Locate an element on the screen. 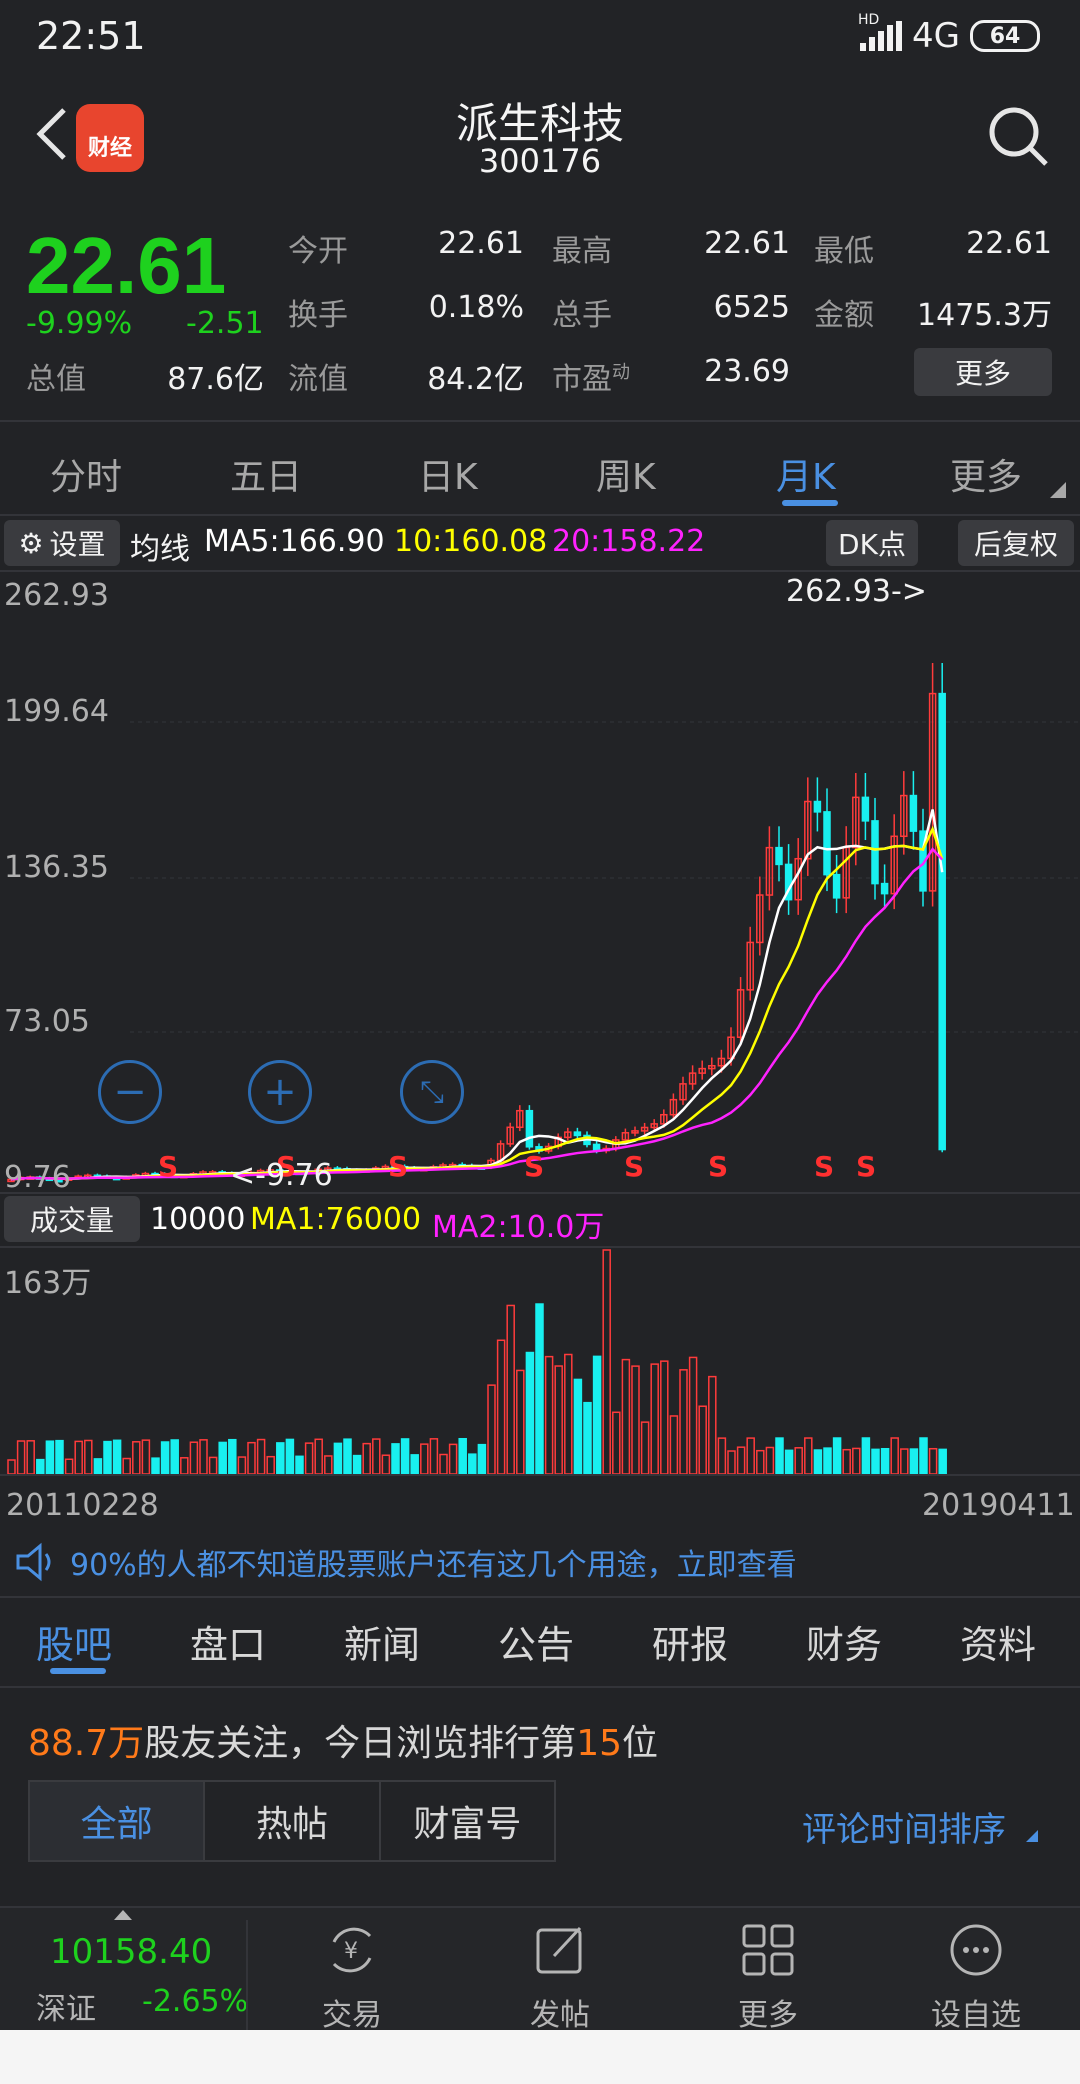 Image resolution: width=1080 pixels, height=2084 pixels. nav-post: 发帖 is located at coordinates (560, 1977).